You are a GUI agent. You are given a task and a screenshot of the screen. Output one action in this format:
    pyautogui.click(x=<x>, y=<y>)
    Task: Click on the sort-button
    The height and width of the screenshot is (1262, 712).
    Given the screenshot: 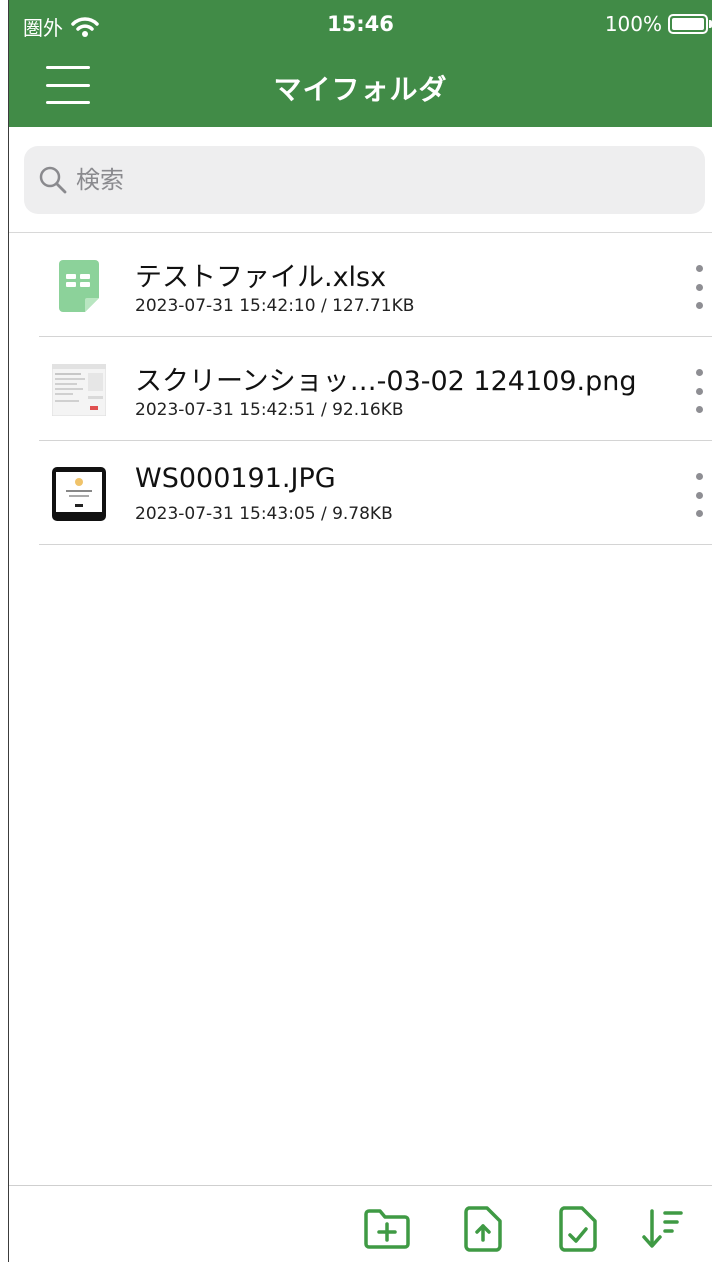 What is the action you would take?
    pyautogui.click(x=662, y=1229)
    